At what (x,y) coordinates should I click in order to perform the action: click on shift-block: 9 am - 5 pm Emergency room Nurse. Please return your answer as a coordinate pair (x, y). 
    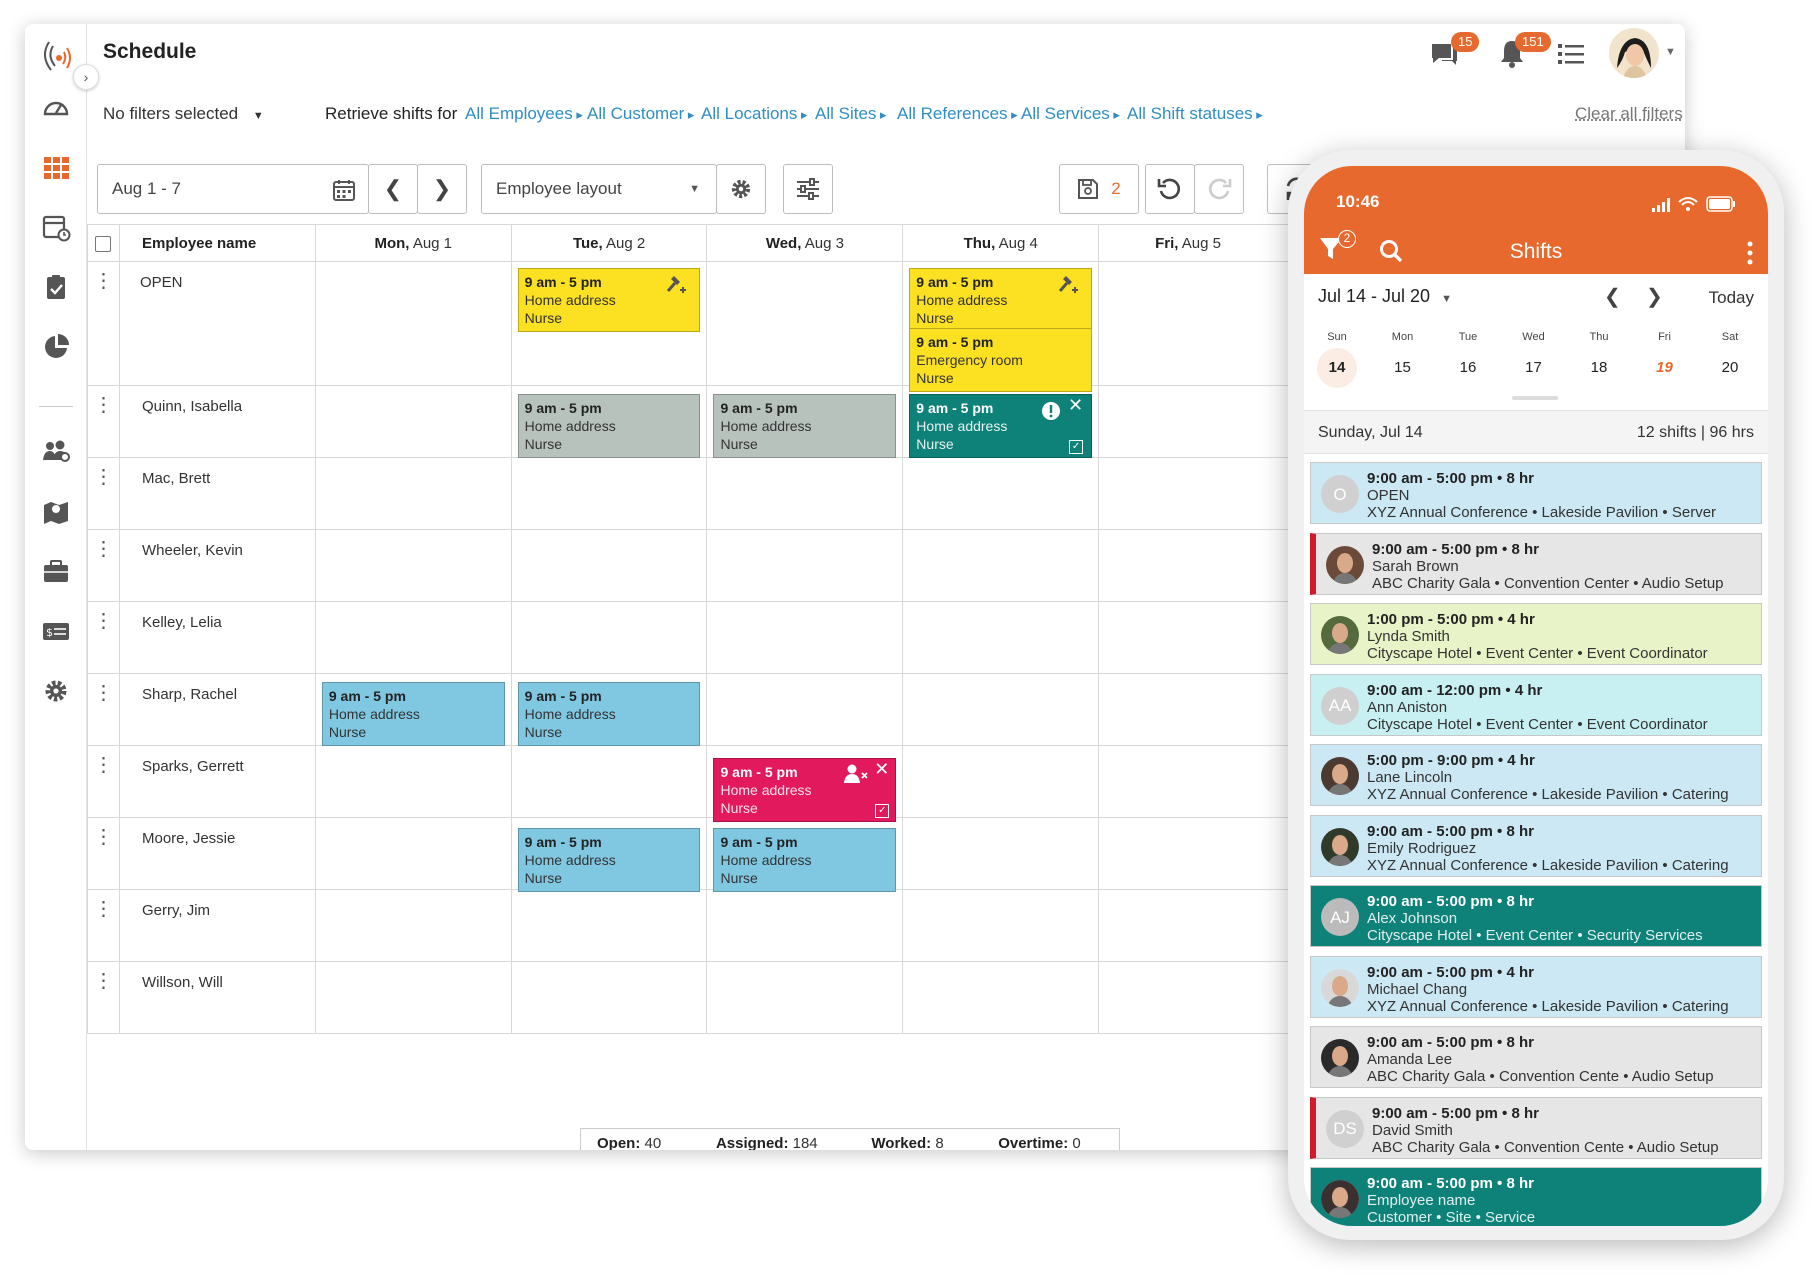
    Looking at the image, I should click on (1001, 360).